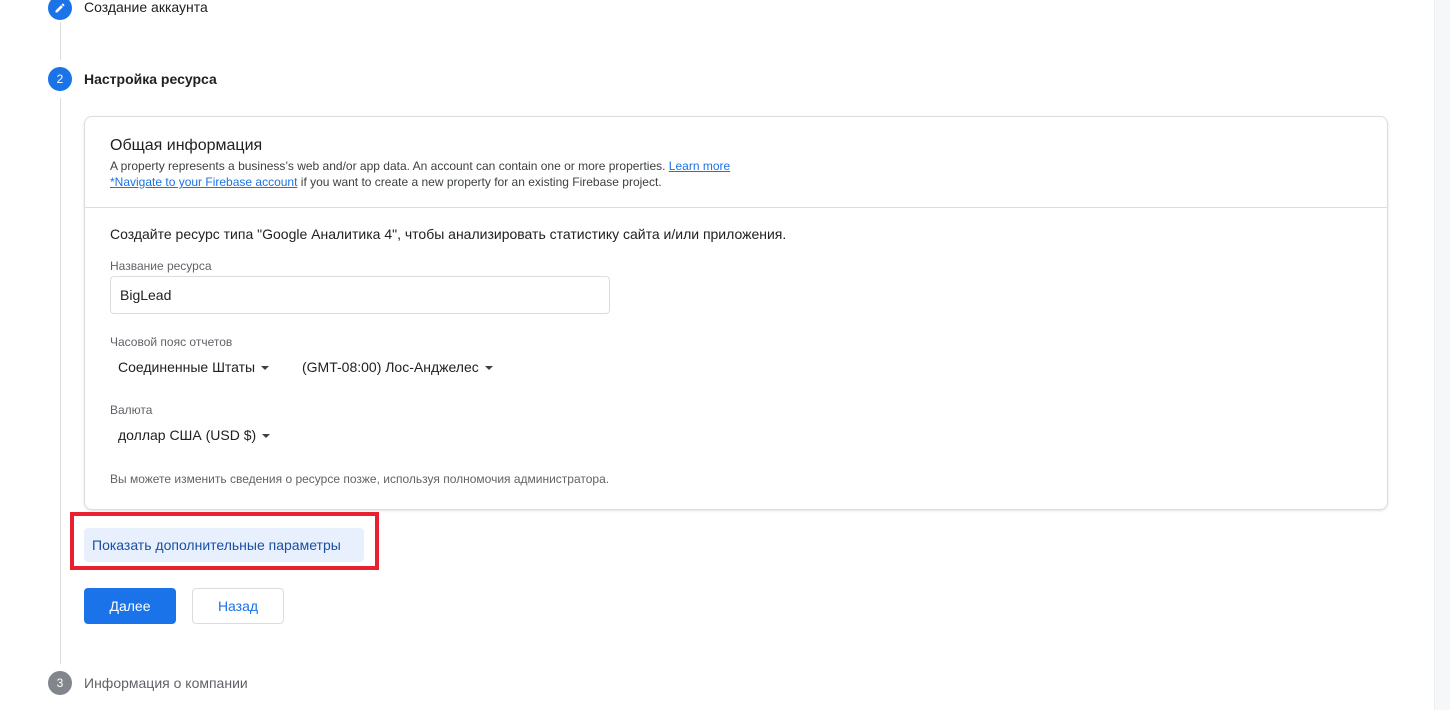 The width and height of the screenshot is (1450, 710). Describe the element at coordinates (130, 606) in the screenshot. I see `next-button: Далее` at that location.